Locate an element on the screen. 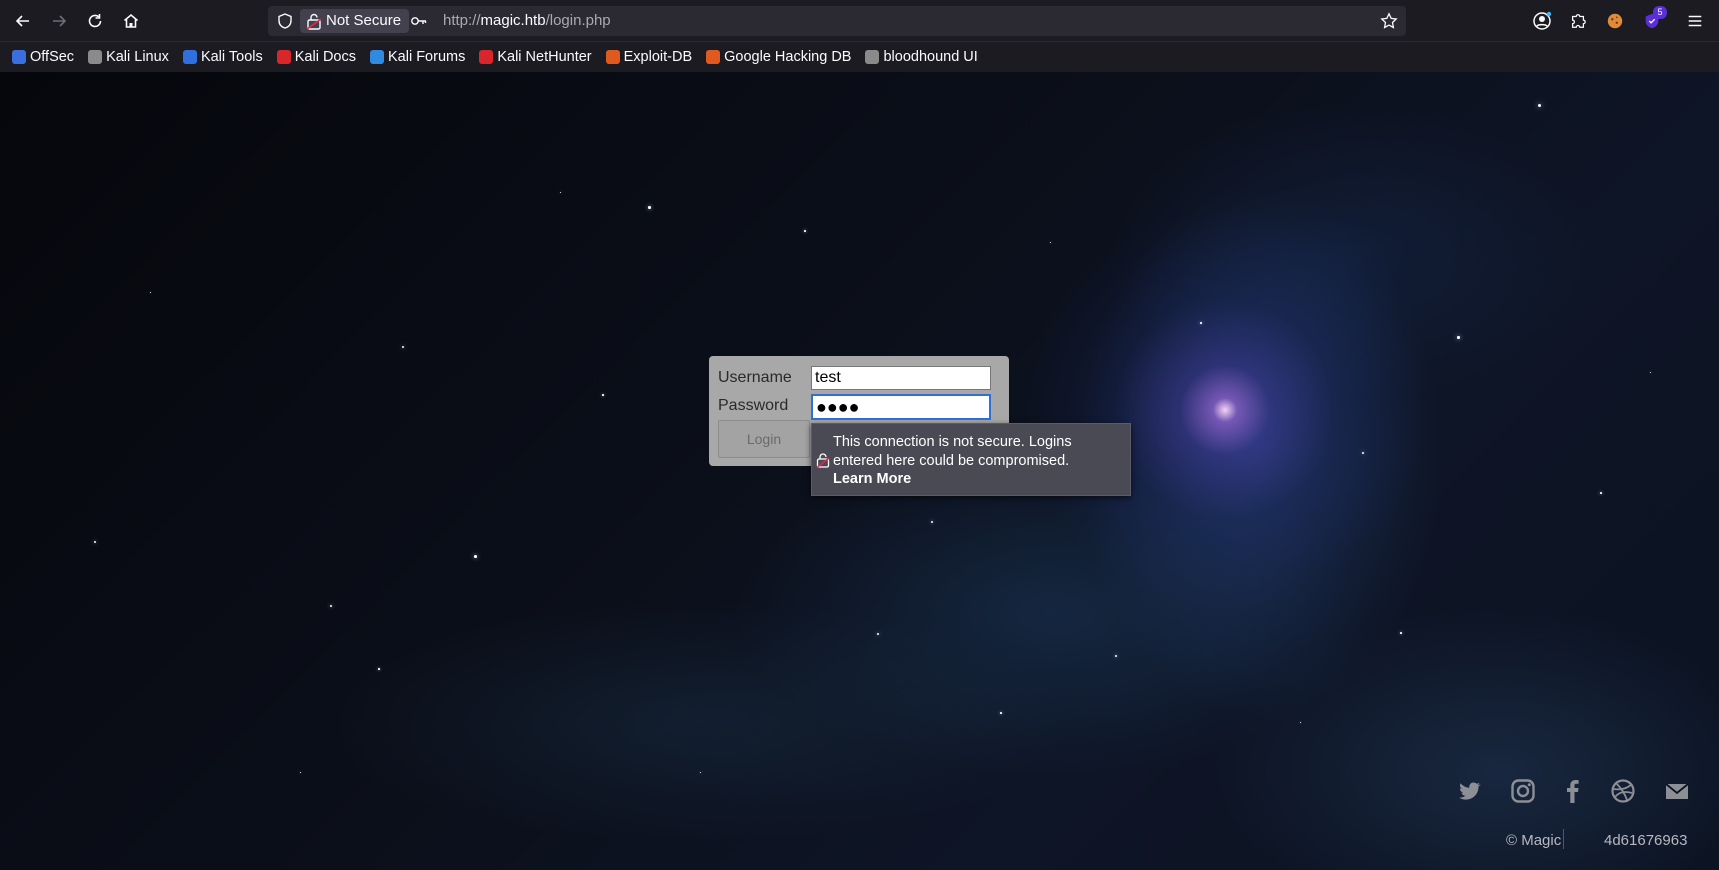 The width and height of the screenshot is (1719, 870). menu-button is located at coordinates (1695, 21).